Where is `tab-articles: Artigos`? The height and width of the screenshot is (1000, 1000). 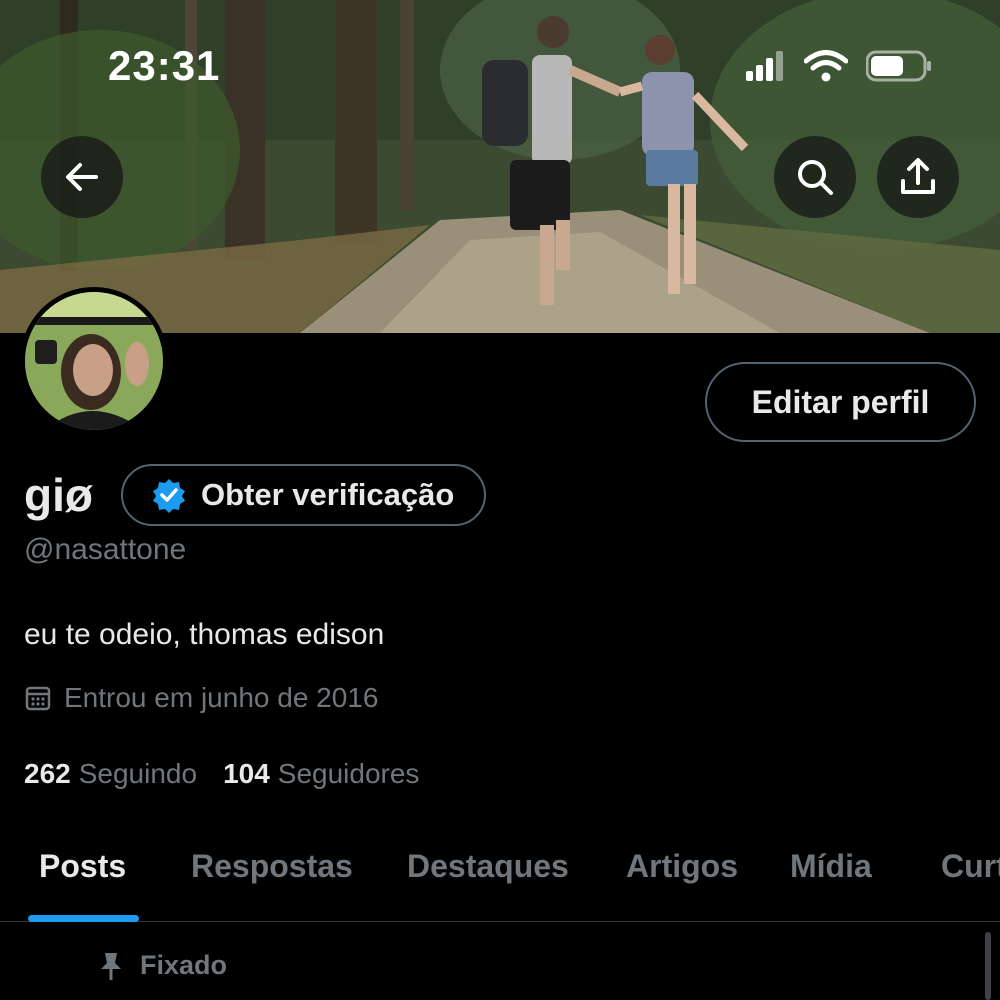 tab-articles: Artigos is located at coordinates (682, 866).